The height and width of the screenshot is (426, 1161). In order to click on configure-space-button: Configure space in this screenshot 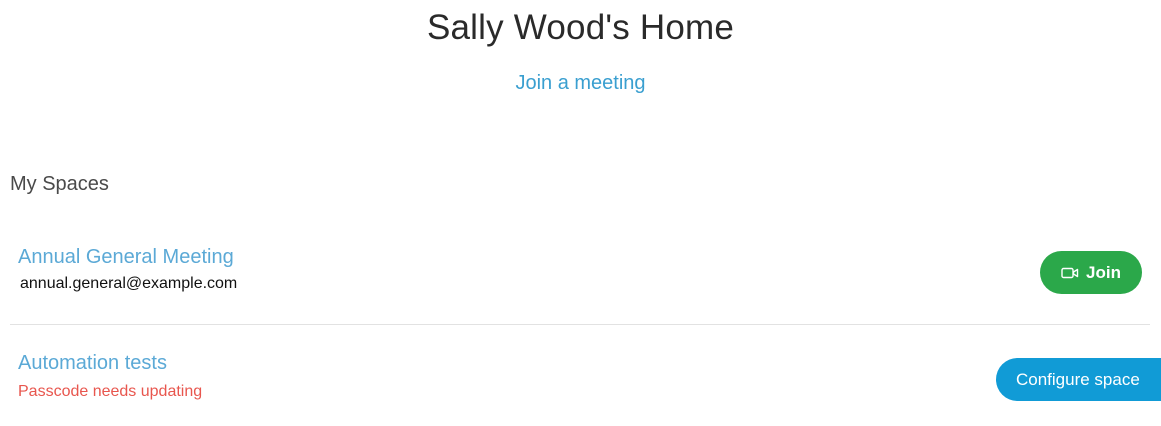, I will do `click(1078, 379)`.